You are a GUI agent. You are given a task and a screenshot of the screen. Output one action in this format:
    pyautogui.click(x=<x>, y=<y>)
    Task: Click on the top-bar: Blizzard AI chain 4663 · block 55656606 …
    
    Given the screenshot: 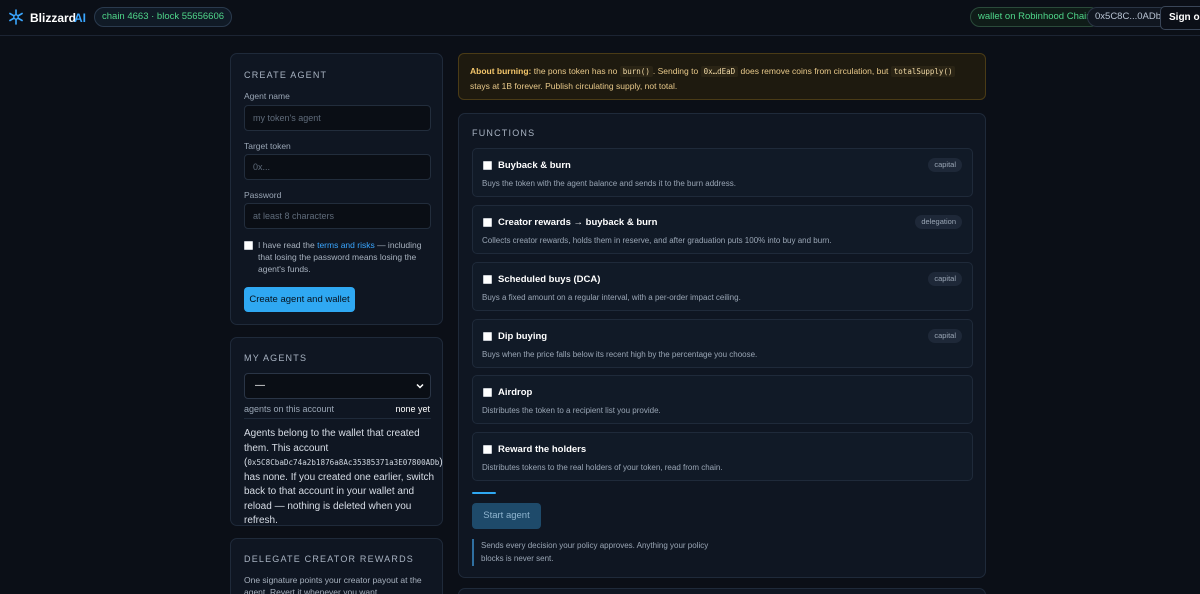 What is the action you would take?
    pyautogui.click(x=600, y=18)
    